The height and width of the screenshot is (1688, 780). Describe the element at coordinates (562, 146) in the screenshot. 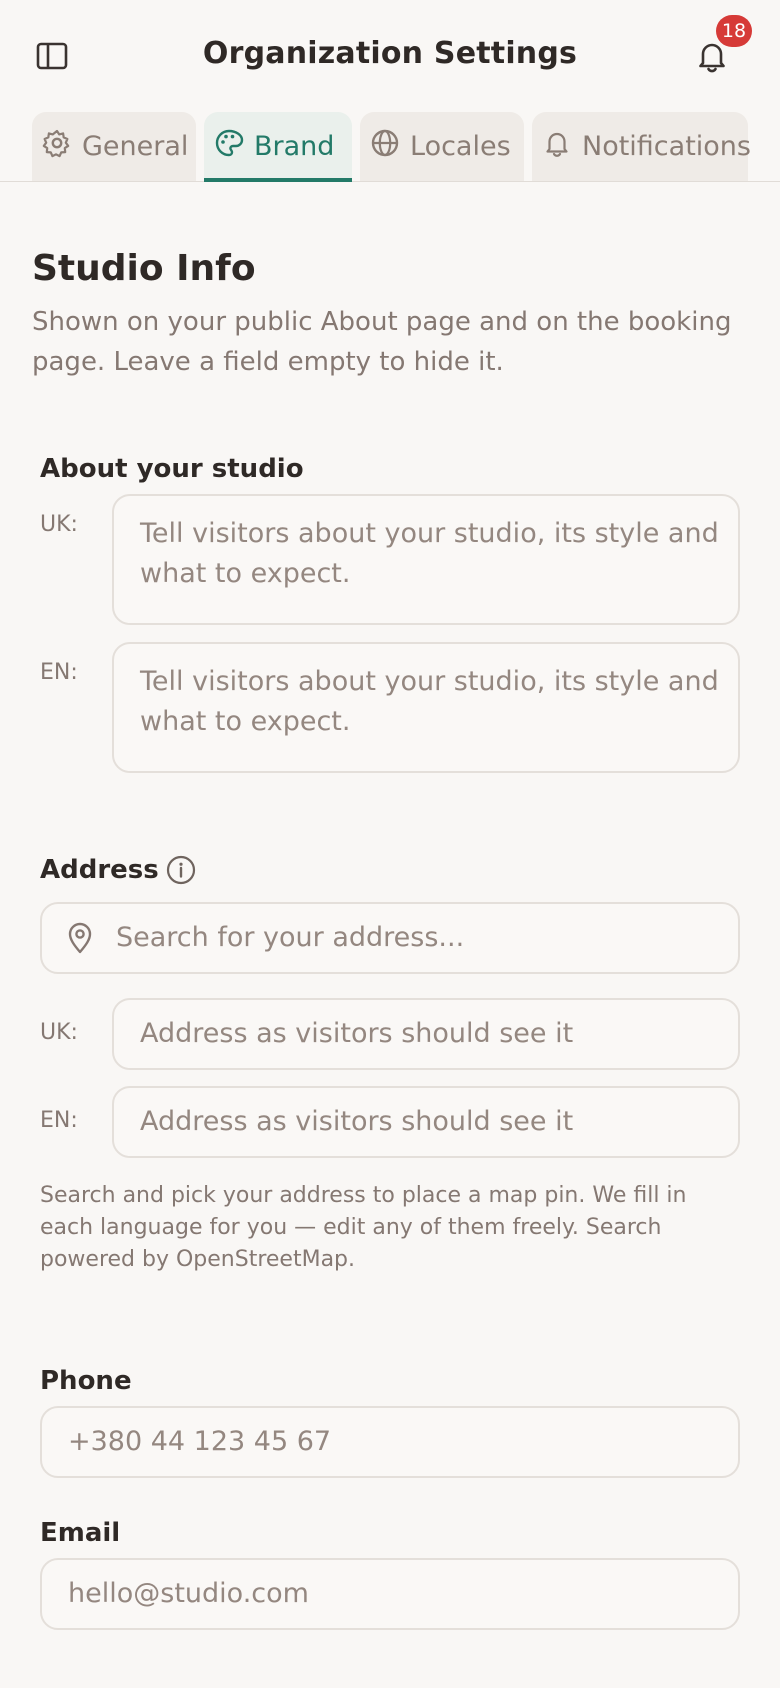

I see `bell-icon` at that location.